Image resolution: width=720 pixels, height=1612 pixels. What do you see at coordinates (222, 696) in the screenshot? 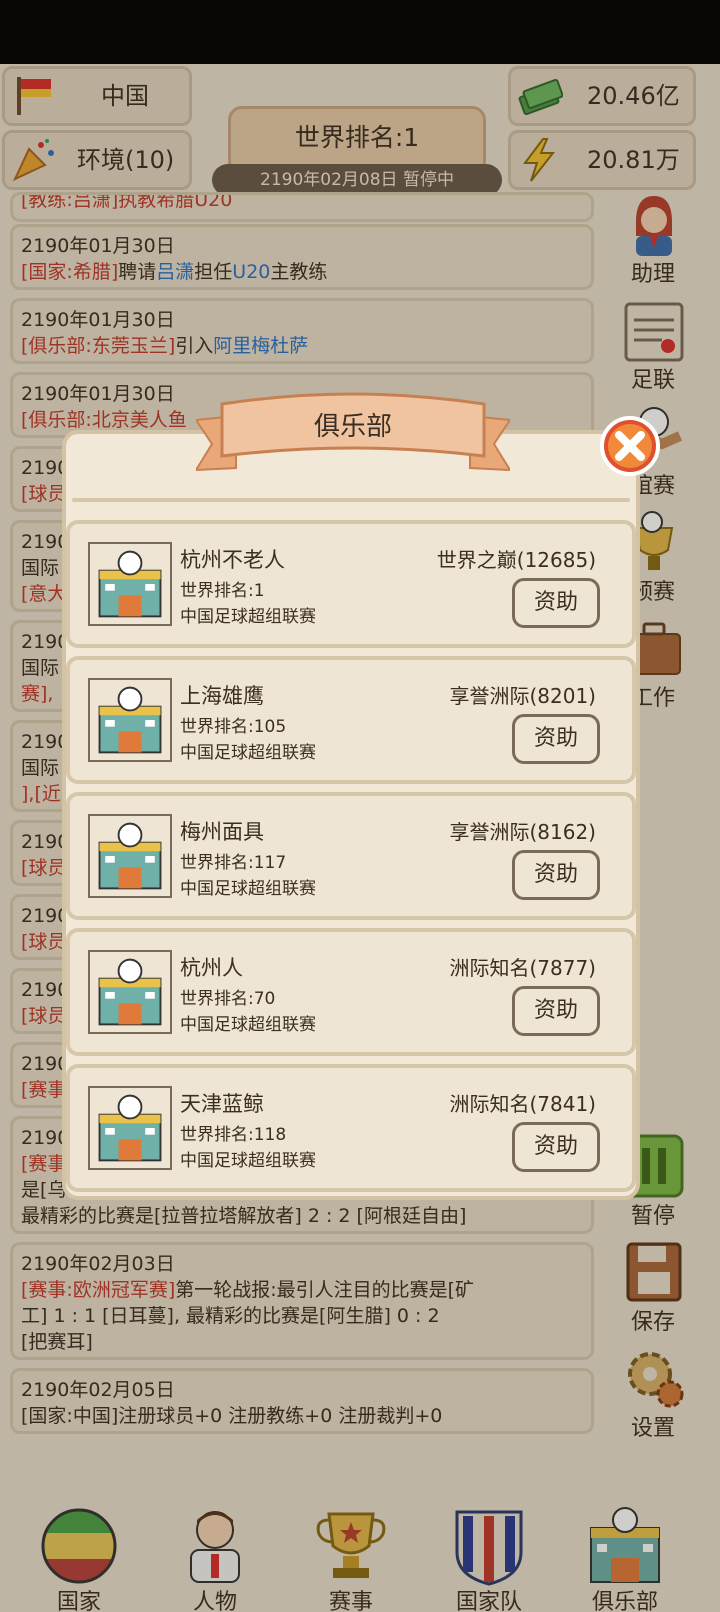
I see `club-name: 上海雄鹰` at bounding box center [222, 696].